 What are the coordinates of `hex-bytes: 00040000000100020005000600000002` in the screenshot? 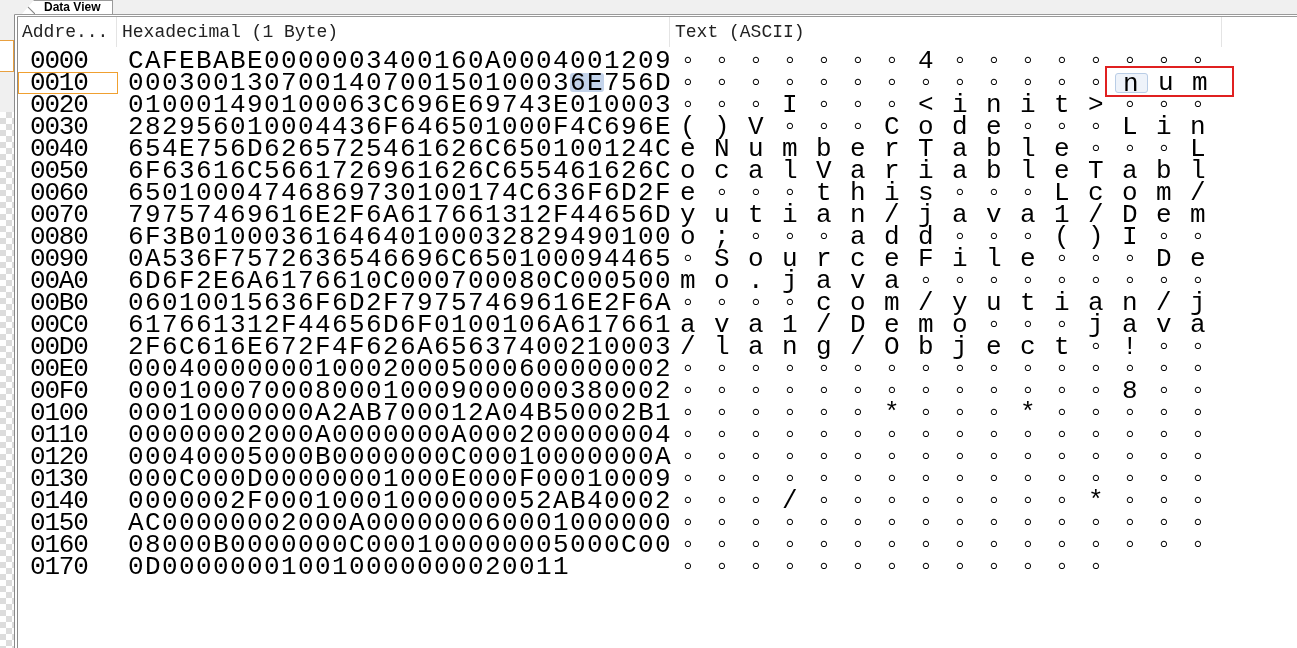 It's located at (400, 369).